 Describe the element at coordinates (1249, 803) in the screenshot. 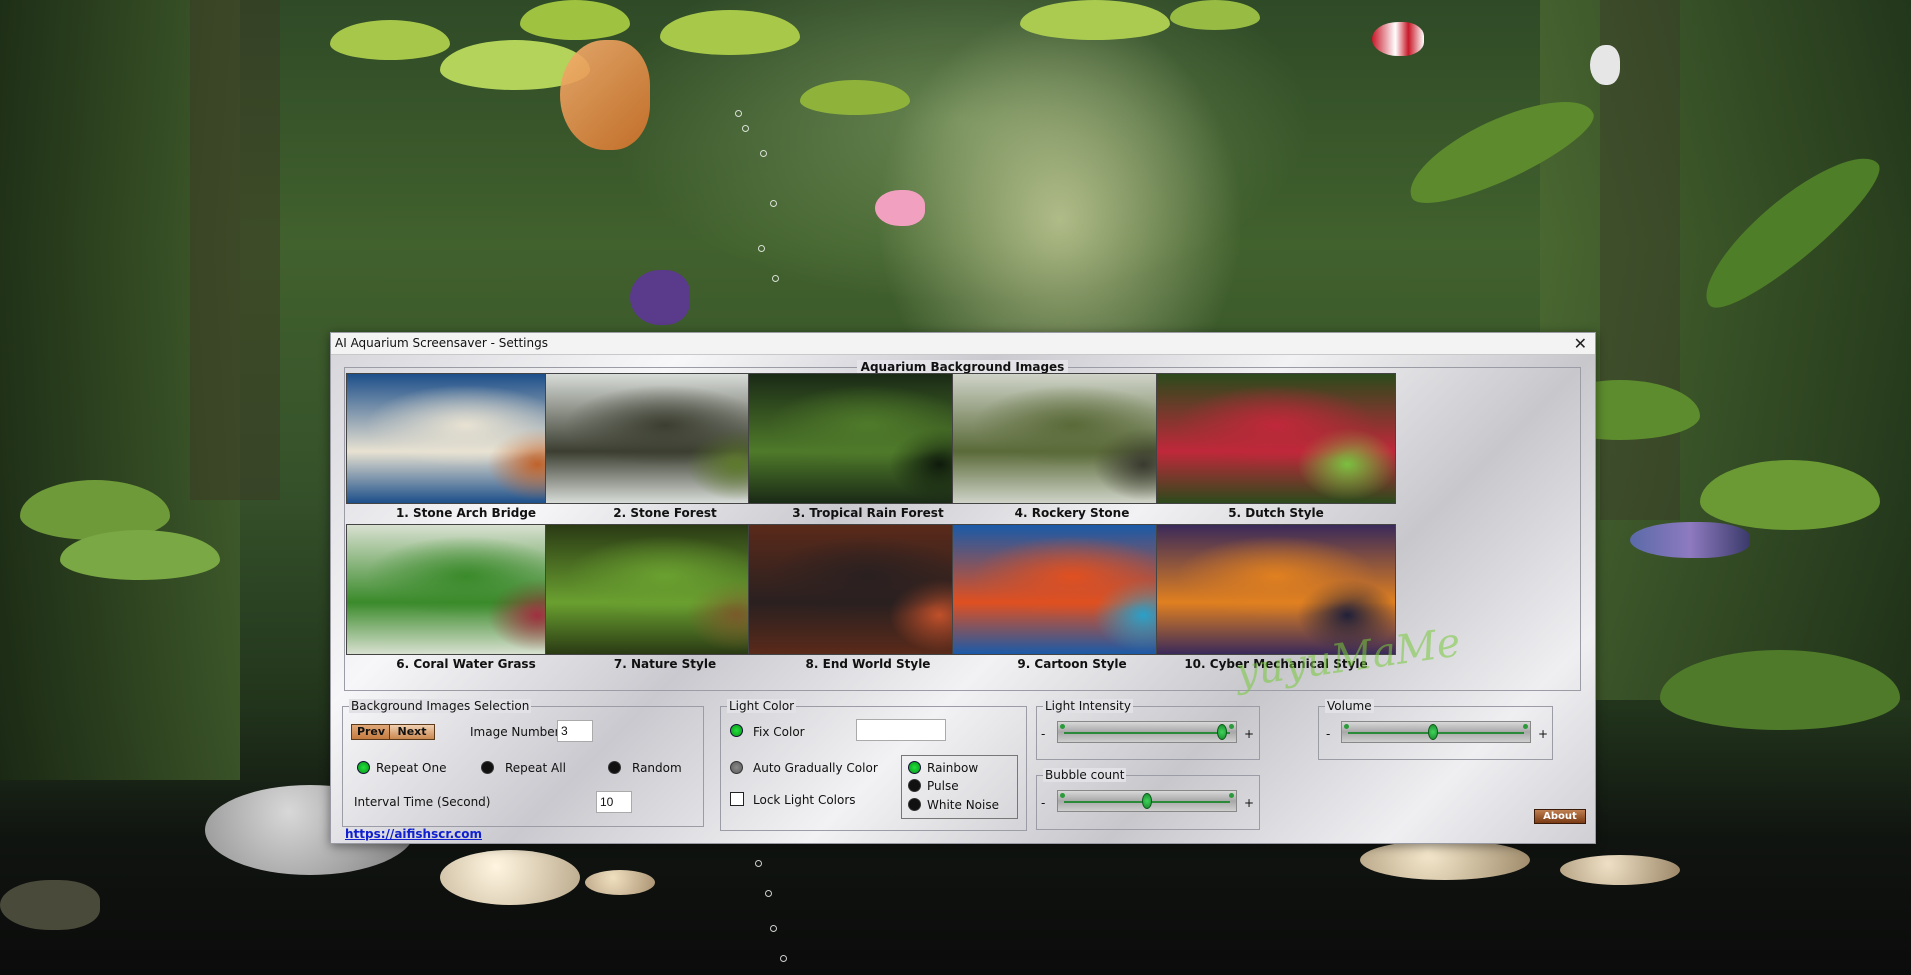

I see `bubble-count-plus: +` at that location.